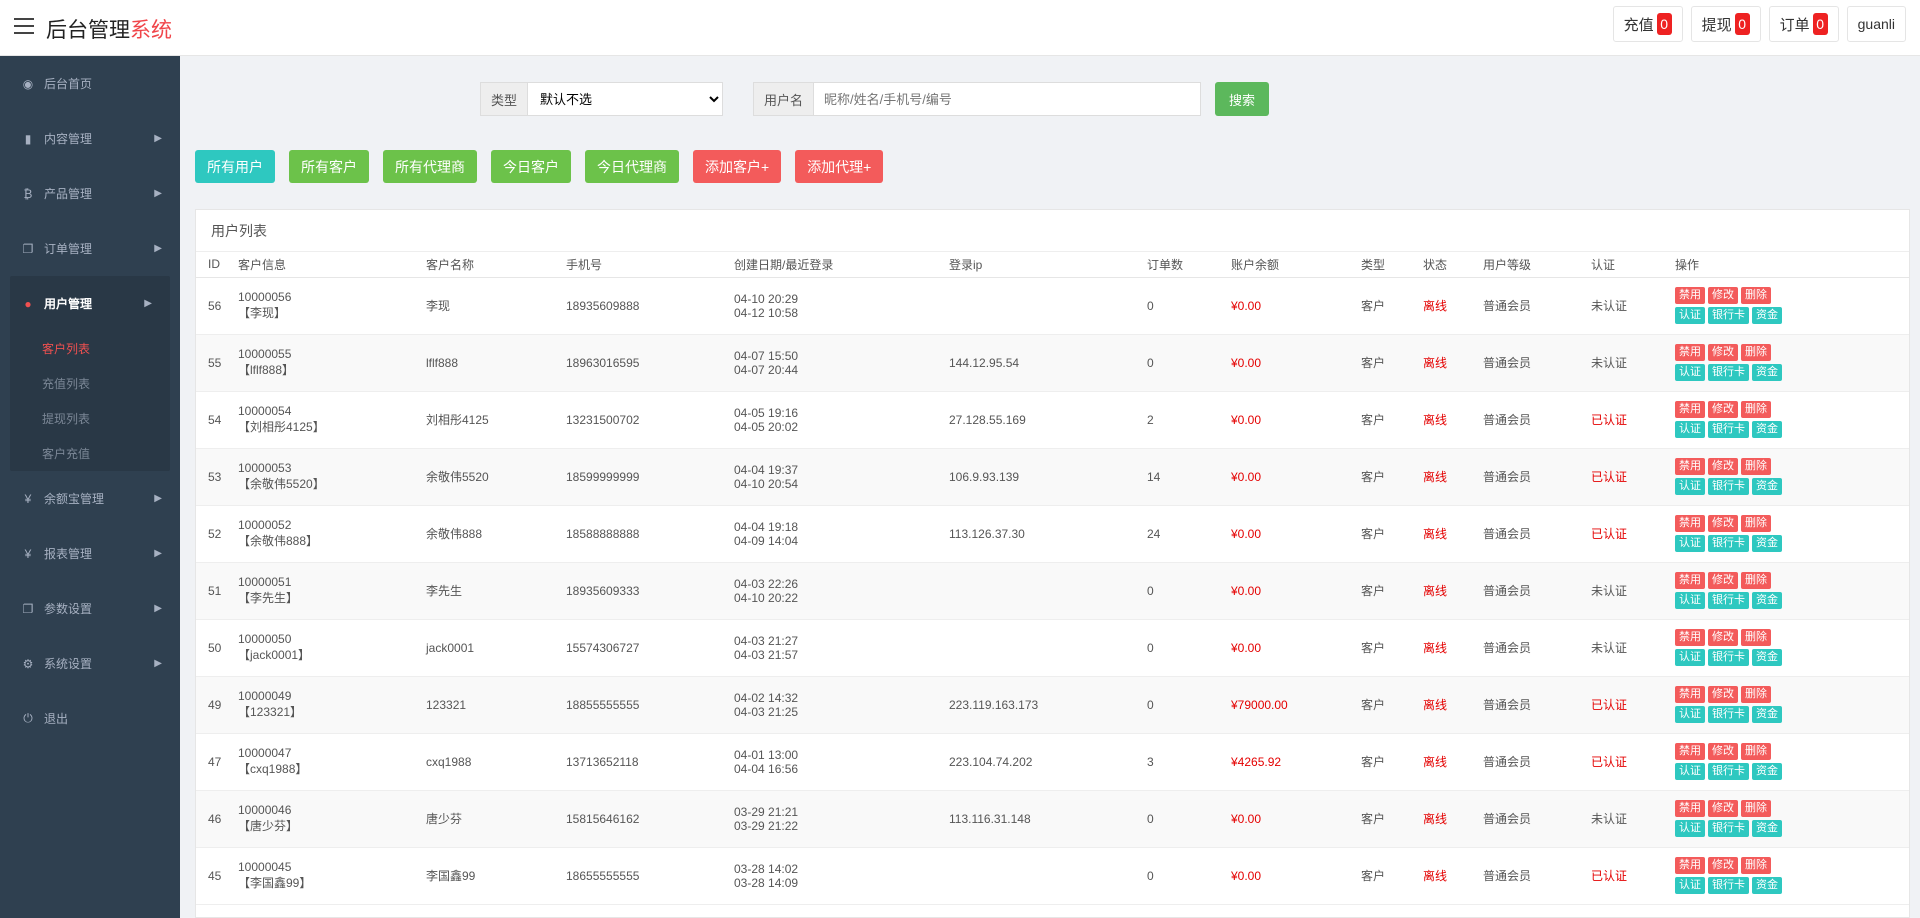  Describe the element at coordinates (1792, 590) in the screenshot. I see `operation-buttons: 禁用 修改 删除认证 银行卡 资金` at that location.